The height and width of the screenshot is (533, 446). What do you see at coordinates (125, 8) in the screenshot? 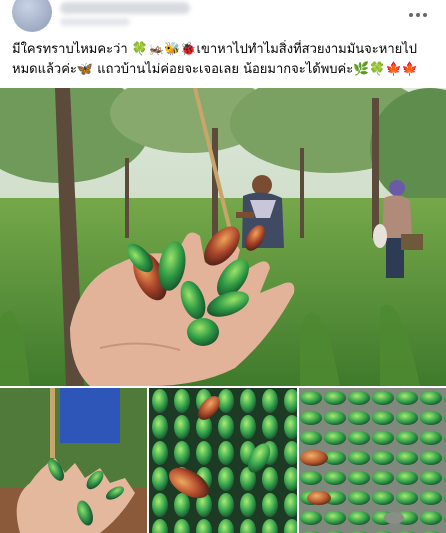
I see `author-name-blurred` at bounding box center [125, 8].